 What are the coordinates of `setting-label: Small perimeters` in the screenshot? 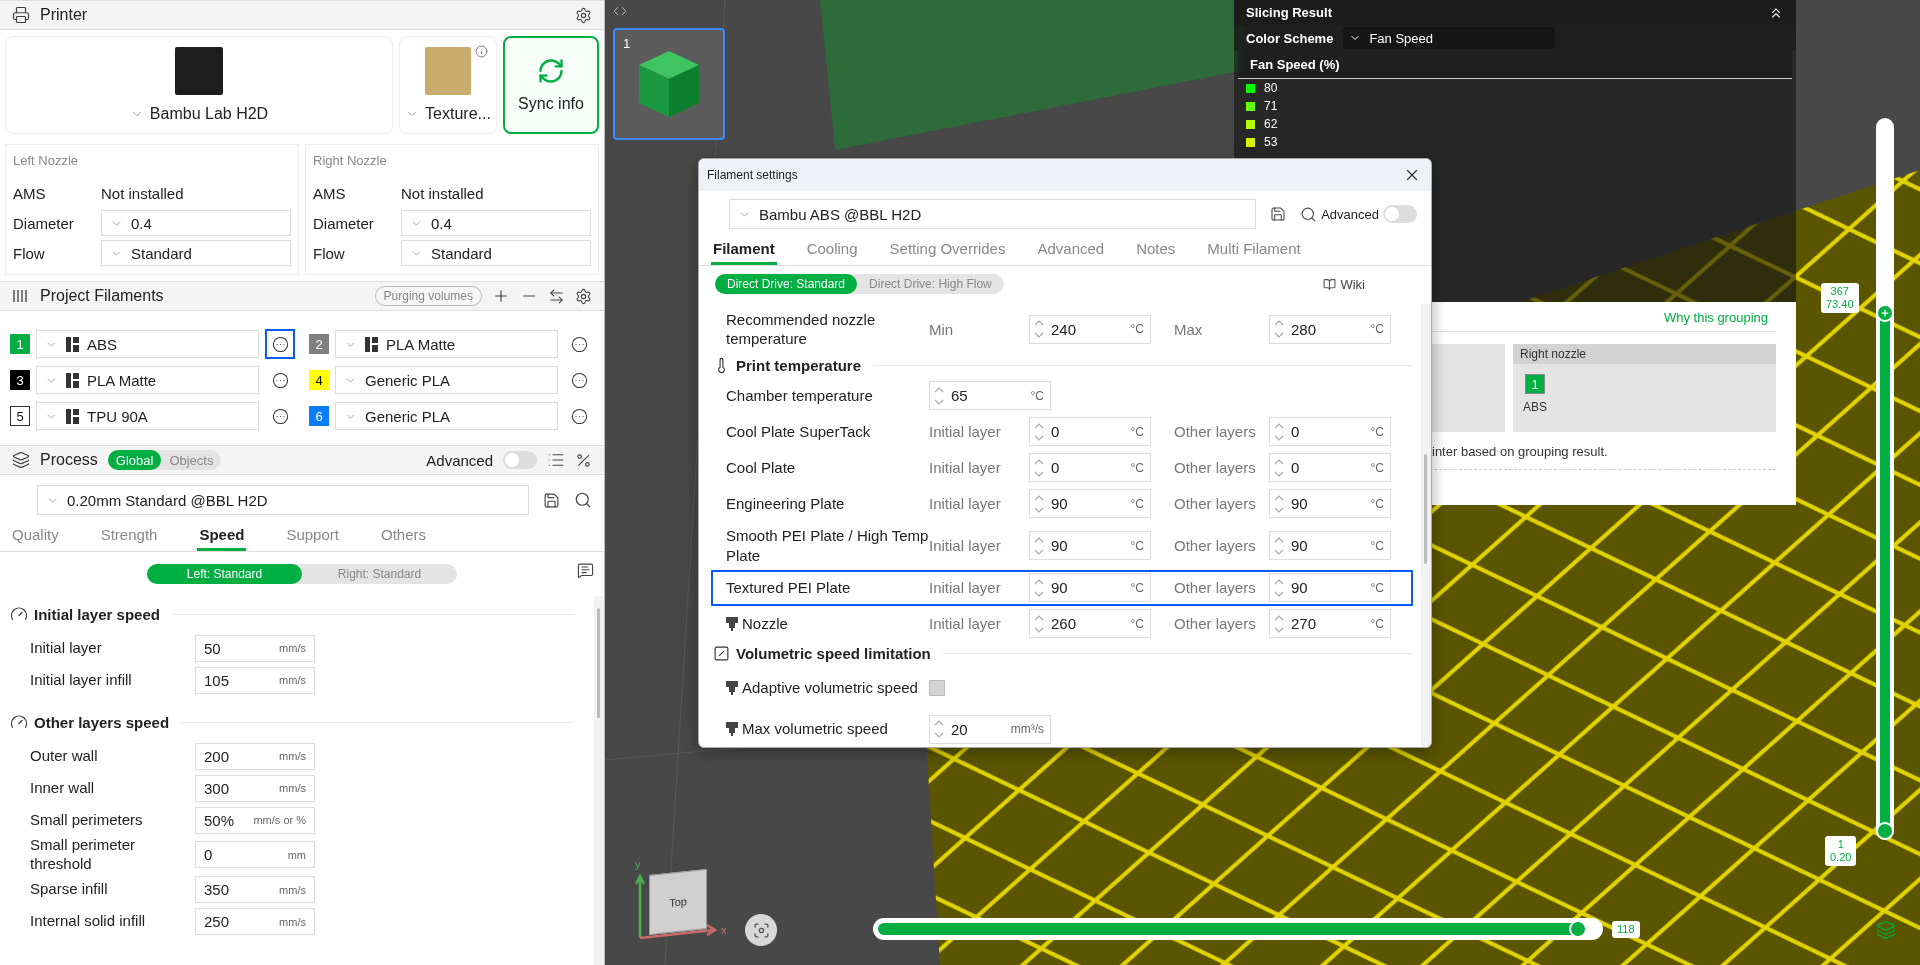 It's located at (86, 820).